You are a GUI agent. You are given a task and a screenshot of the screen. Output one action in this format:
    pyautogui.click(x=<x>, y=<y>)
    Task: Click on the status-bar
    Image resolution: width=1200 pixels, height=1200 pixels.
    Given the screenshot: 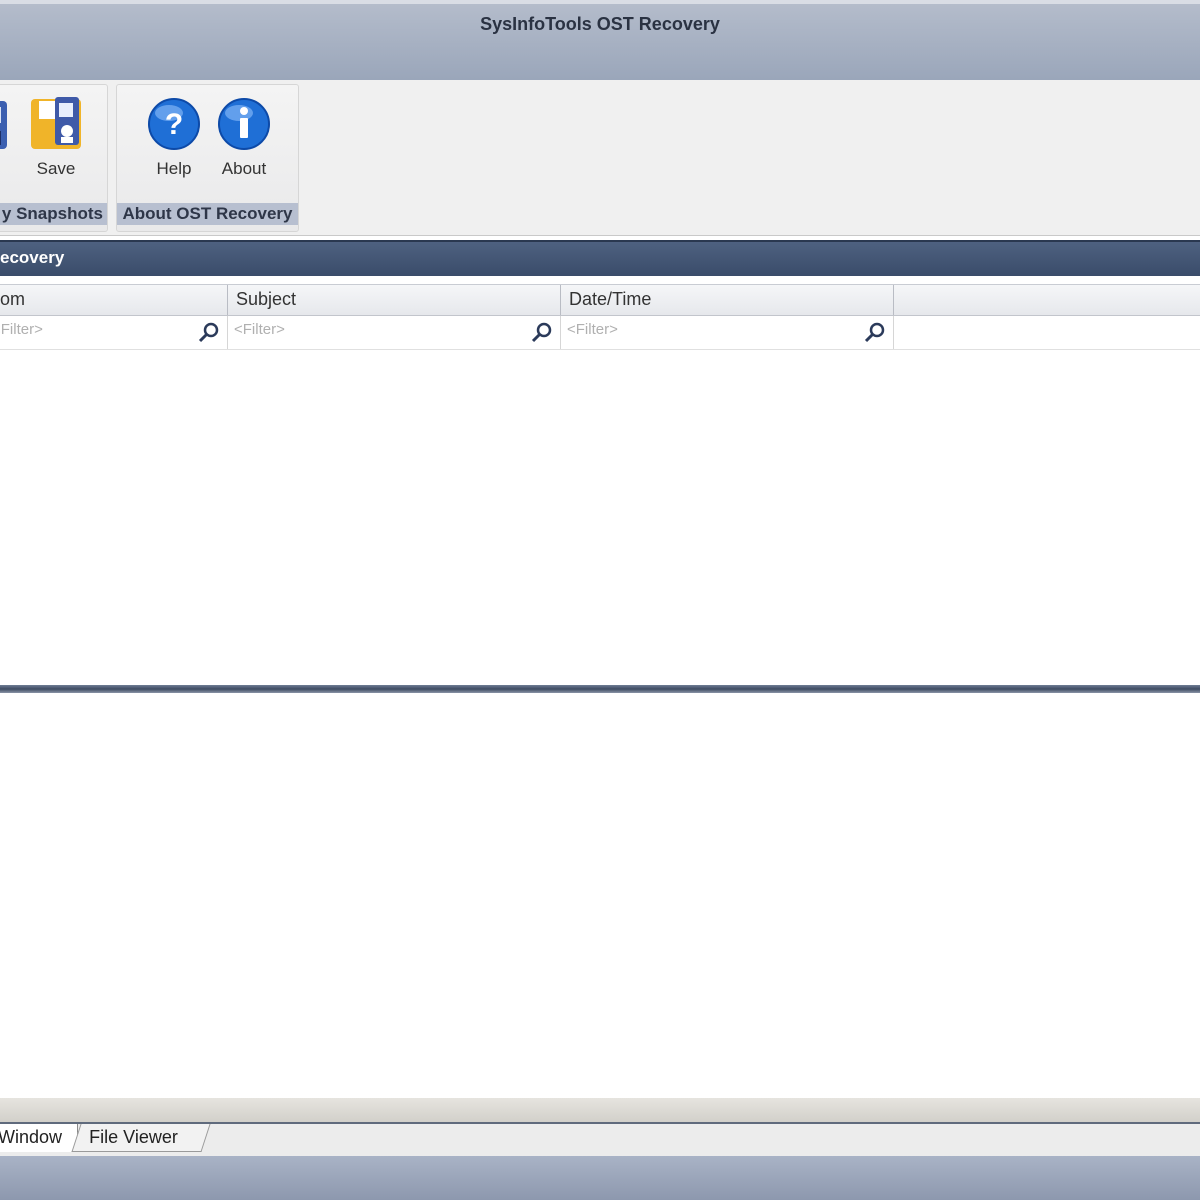 What is the action you would take?
    pyautogui.click(x=600, y=1178)
    